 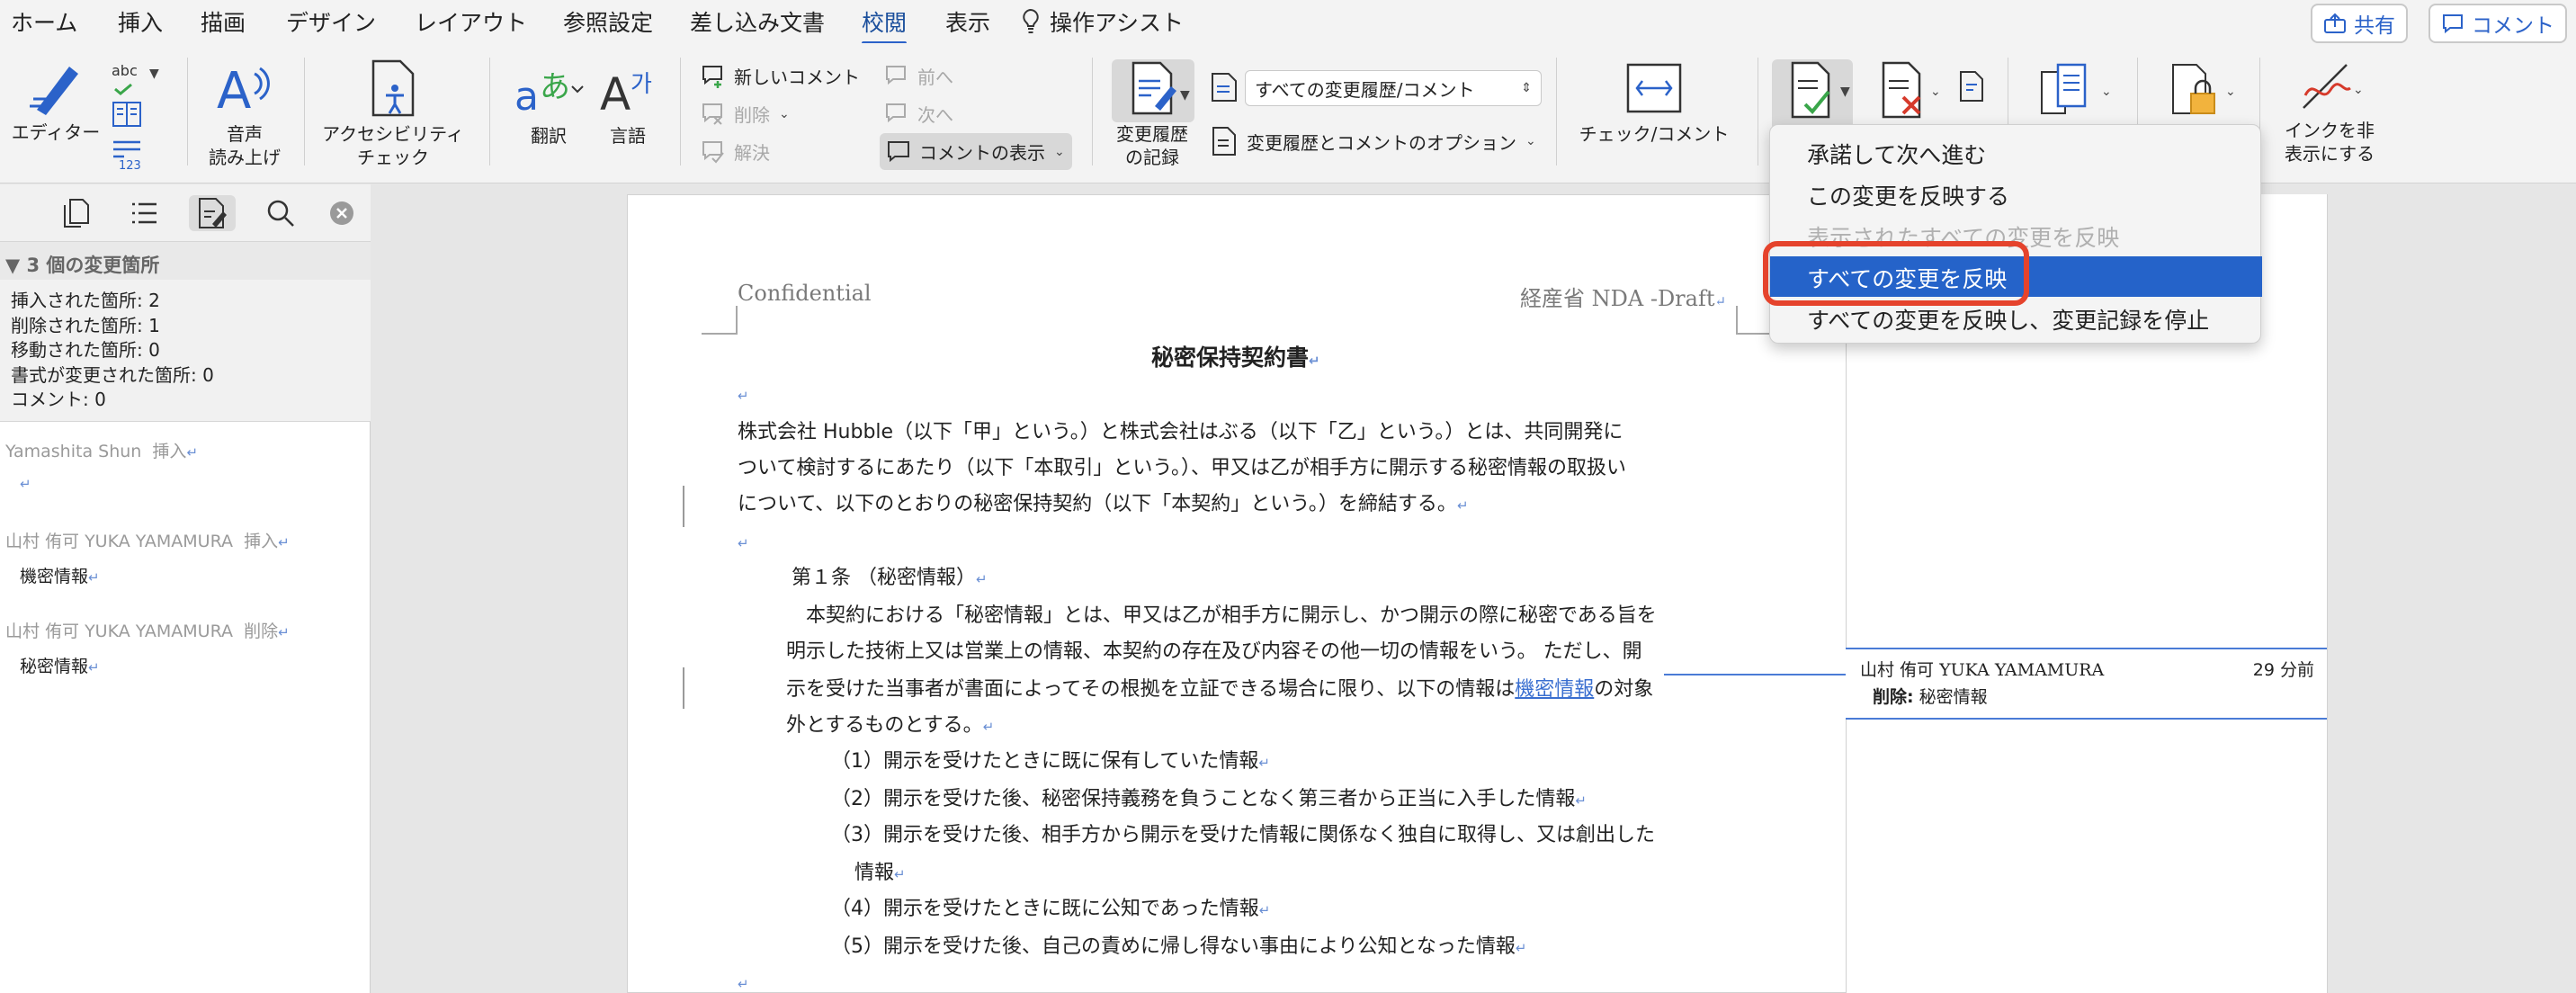 I want to click on markup-display-select: すべての変更履歴/コメント ⇕, so click(x=1393, y=88).